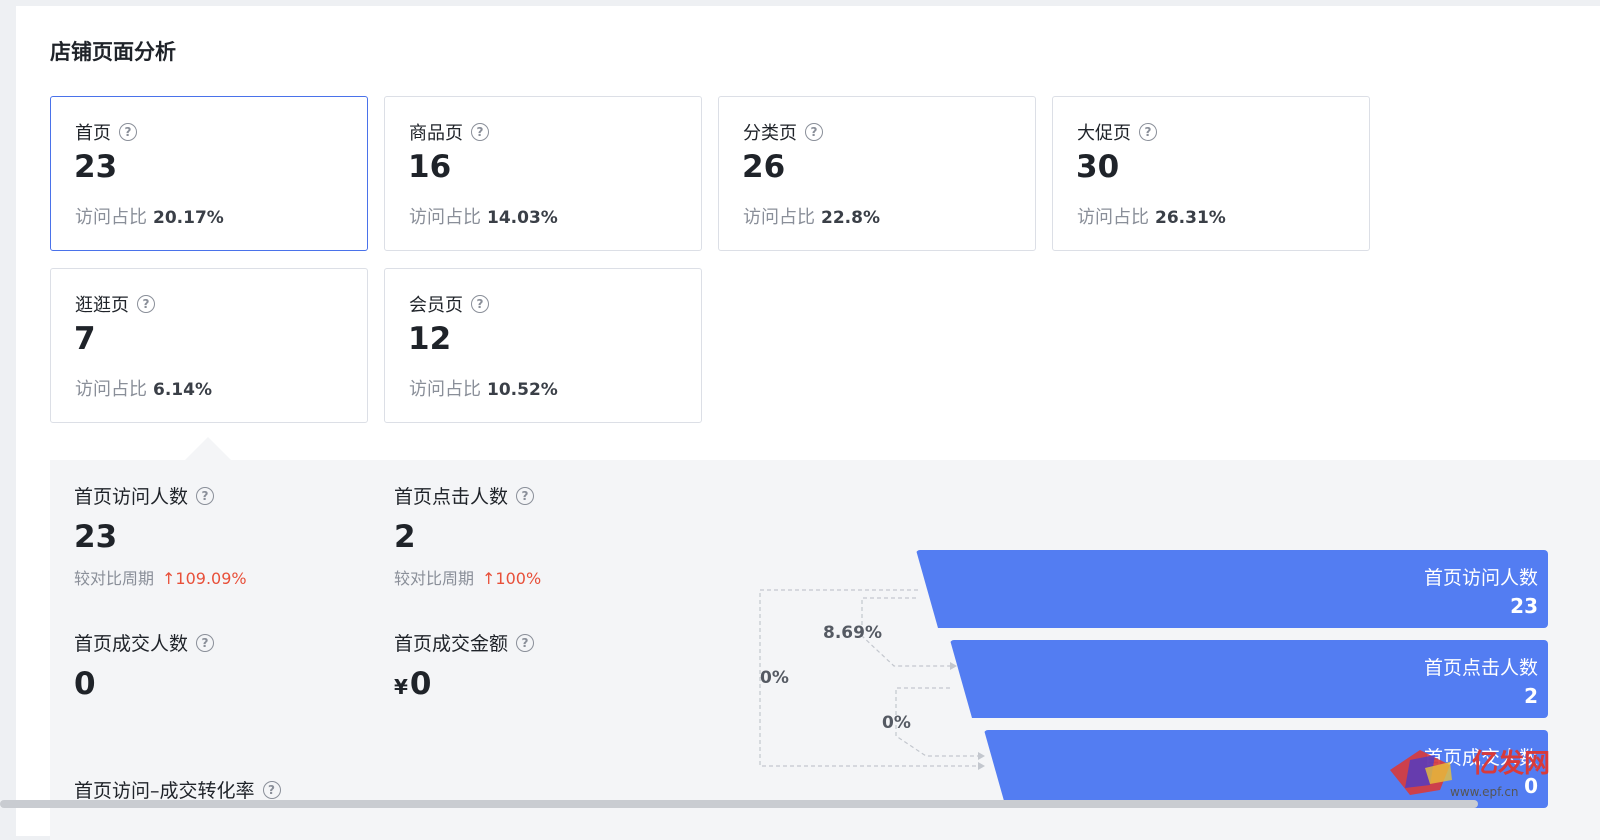 The width and height of the screenshot is (1600, 840). What do you see at coordinates (1211, 173) in the screenshot?
I see `card-promotion: 大促页? 30 访问占比 26.31%` at bounding box center [1211, 173].